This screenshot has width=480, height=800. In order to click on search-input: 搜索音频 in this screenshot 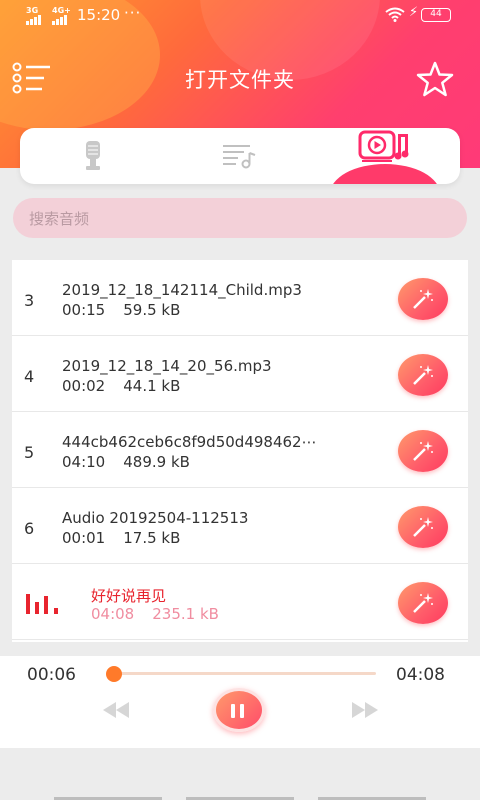, I will do `click(240, 218)`.